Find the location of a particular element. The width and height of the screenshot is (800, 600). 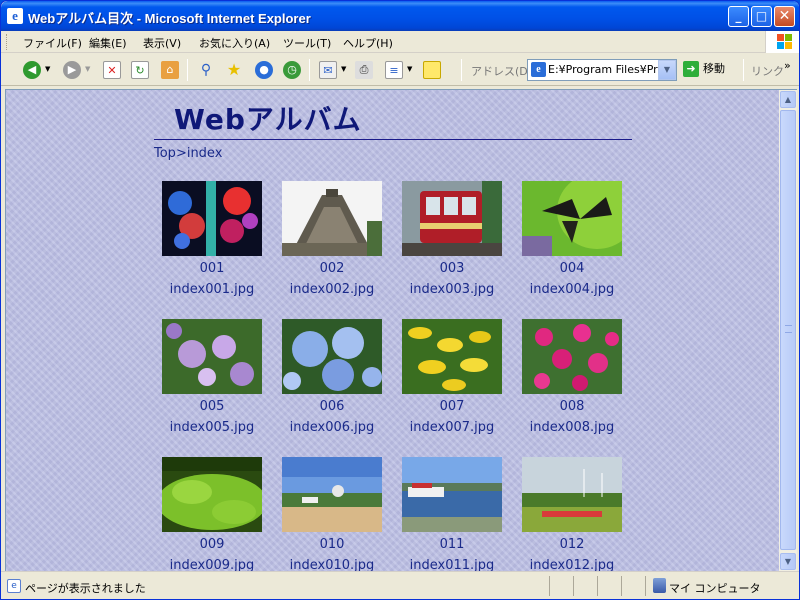

item-filename: index012.jpg is located at coordinates (572, 564).